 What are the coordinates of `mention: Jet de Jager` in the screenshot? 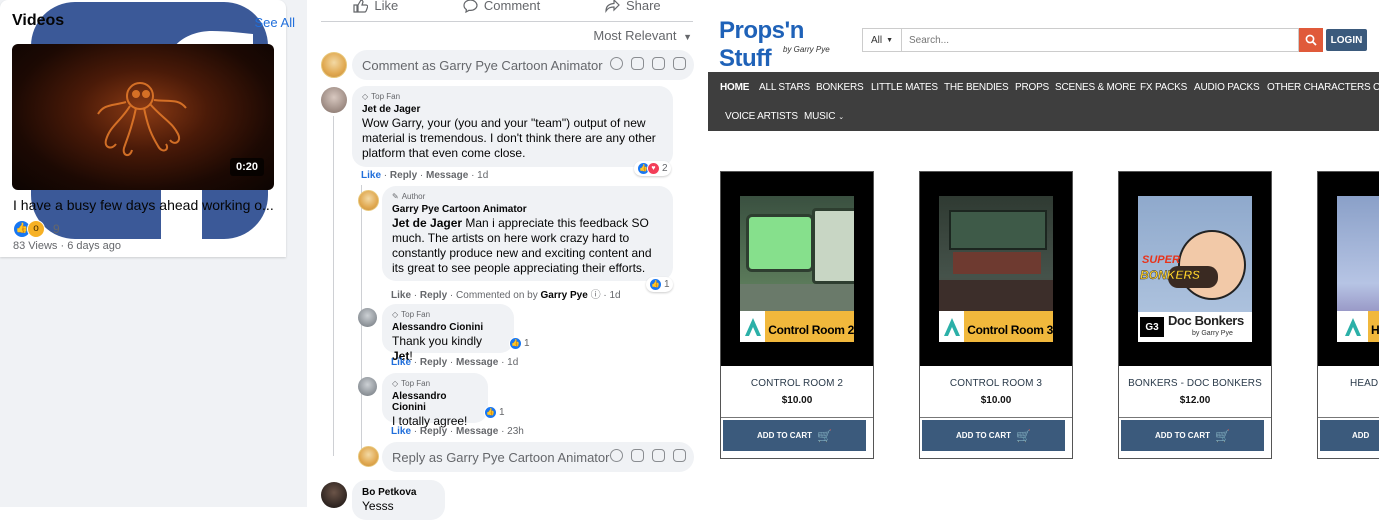 It's located at (427, 223).